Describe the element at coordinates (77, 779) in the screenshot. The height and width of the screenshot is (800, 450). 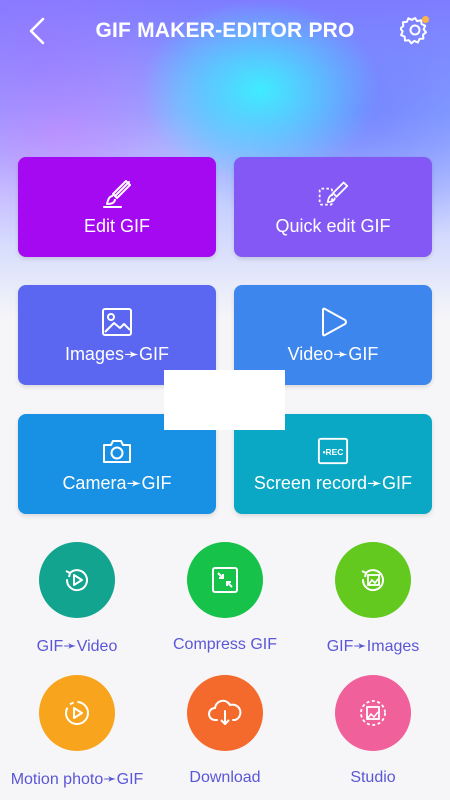
I see `circle-label: Motion photo➛GIF` at that location.